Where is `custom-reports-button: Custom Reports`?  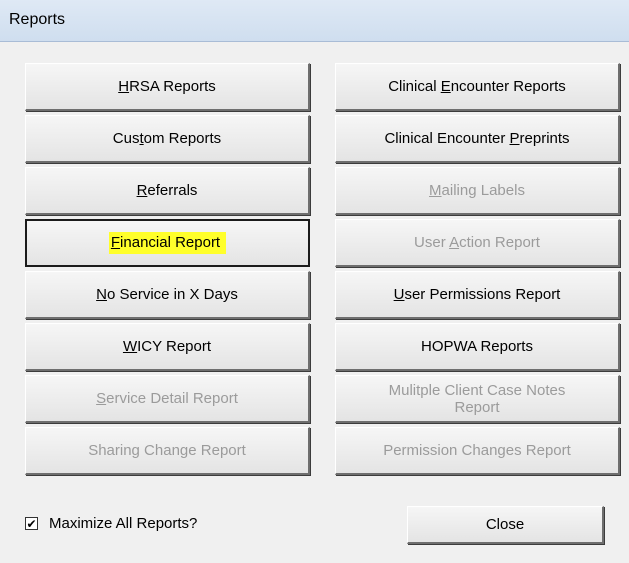 custom-reports-button: Custom Reports is located at coordinates (167, 139).